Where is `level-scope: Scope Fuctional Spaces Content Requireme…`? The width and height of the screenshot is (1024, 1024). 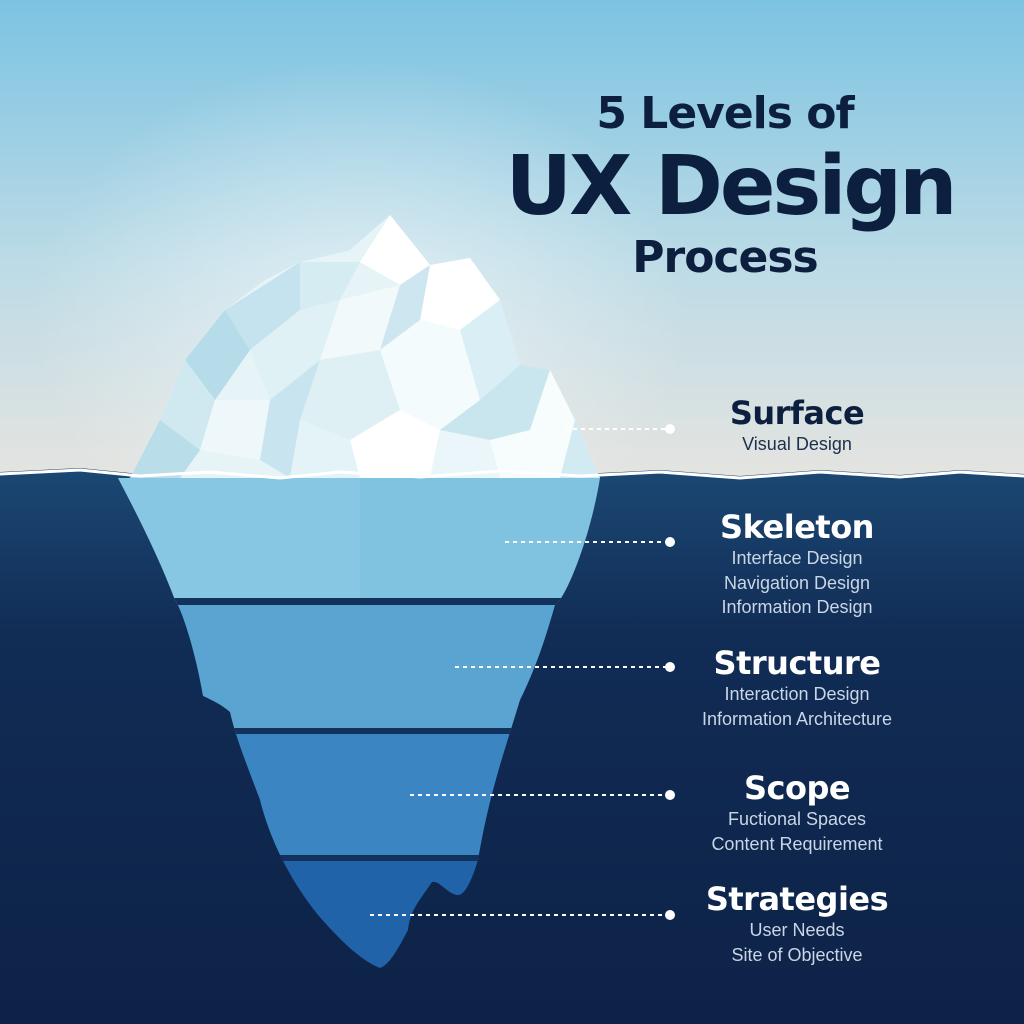
level-scope: Scope Fuctional Spaces Content Requireme… is located at coordinates (797, 812).